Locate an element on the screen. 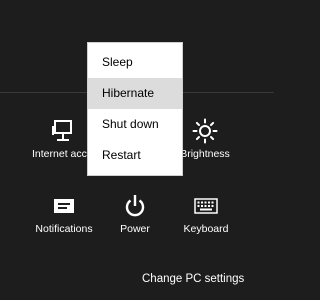 Image resolution: width=320 pixels, height=300 pixels. power-menu-restart: Restart is located at coordinates (135, 155).